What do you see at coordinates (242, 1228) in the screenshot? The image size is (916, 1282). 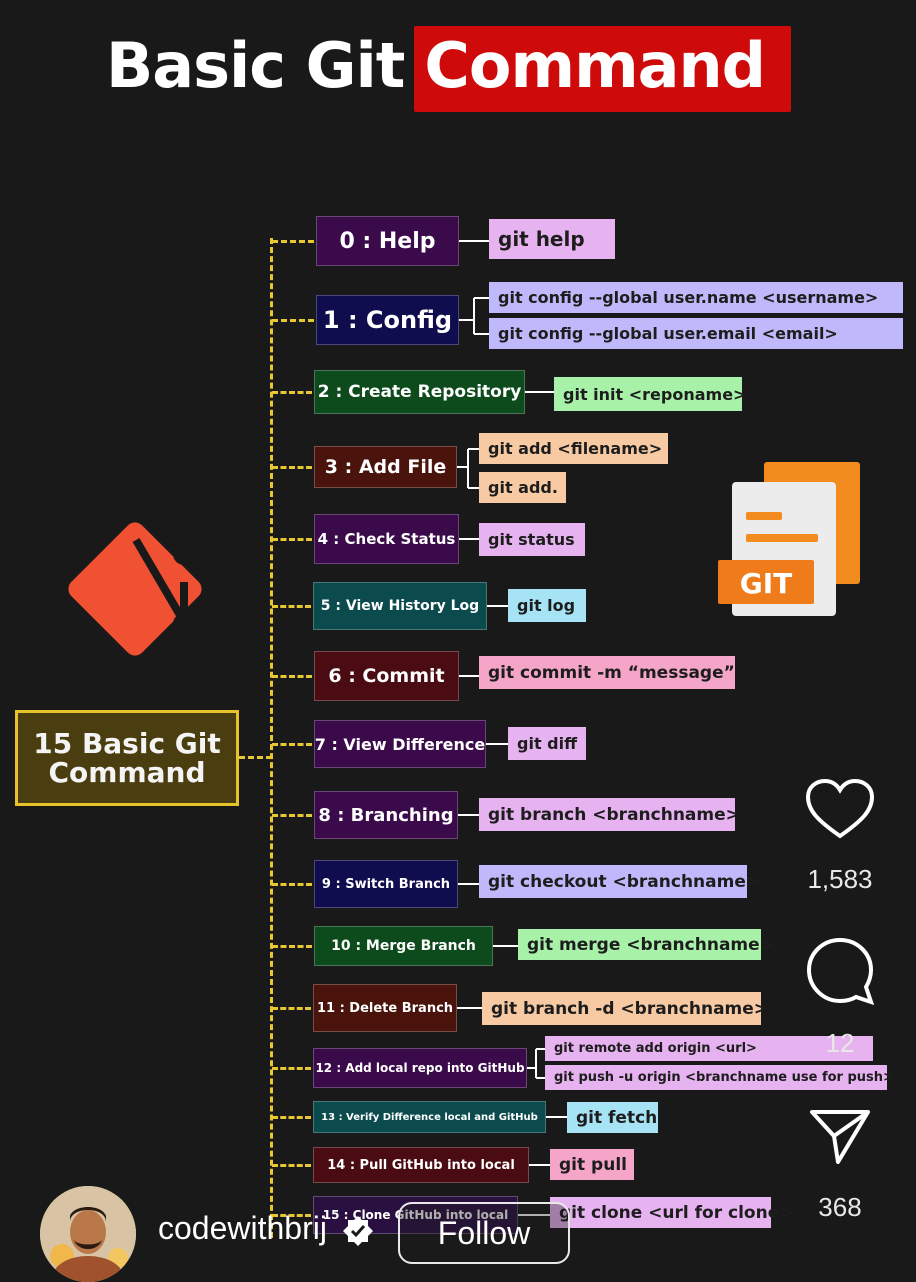 I see `author-username: codewithbrij` at bounding box center [242, 1228].